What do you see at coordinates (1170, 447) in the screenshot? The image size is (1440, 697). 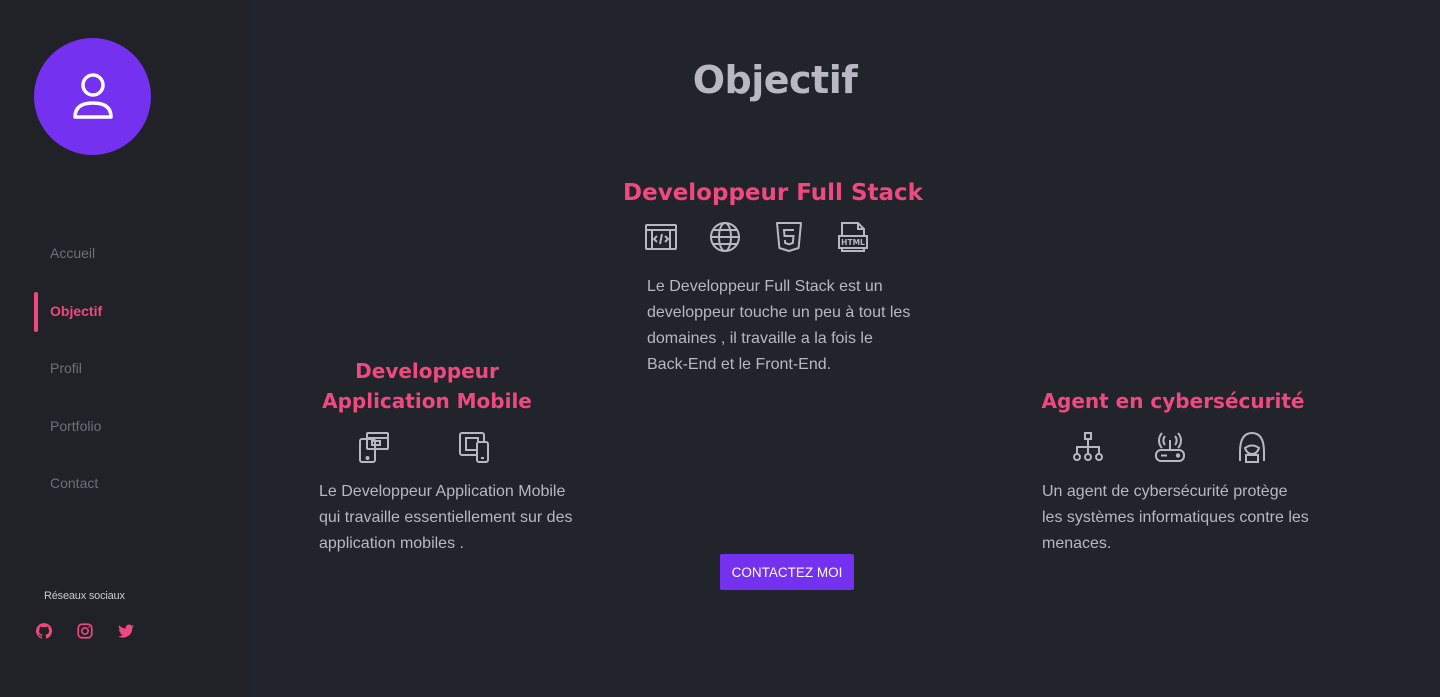 I see `router-icon` at bounding box center [1170, 447].